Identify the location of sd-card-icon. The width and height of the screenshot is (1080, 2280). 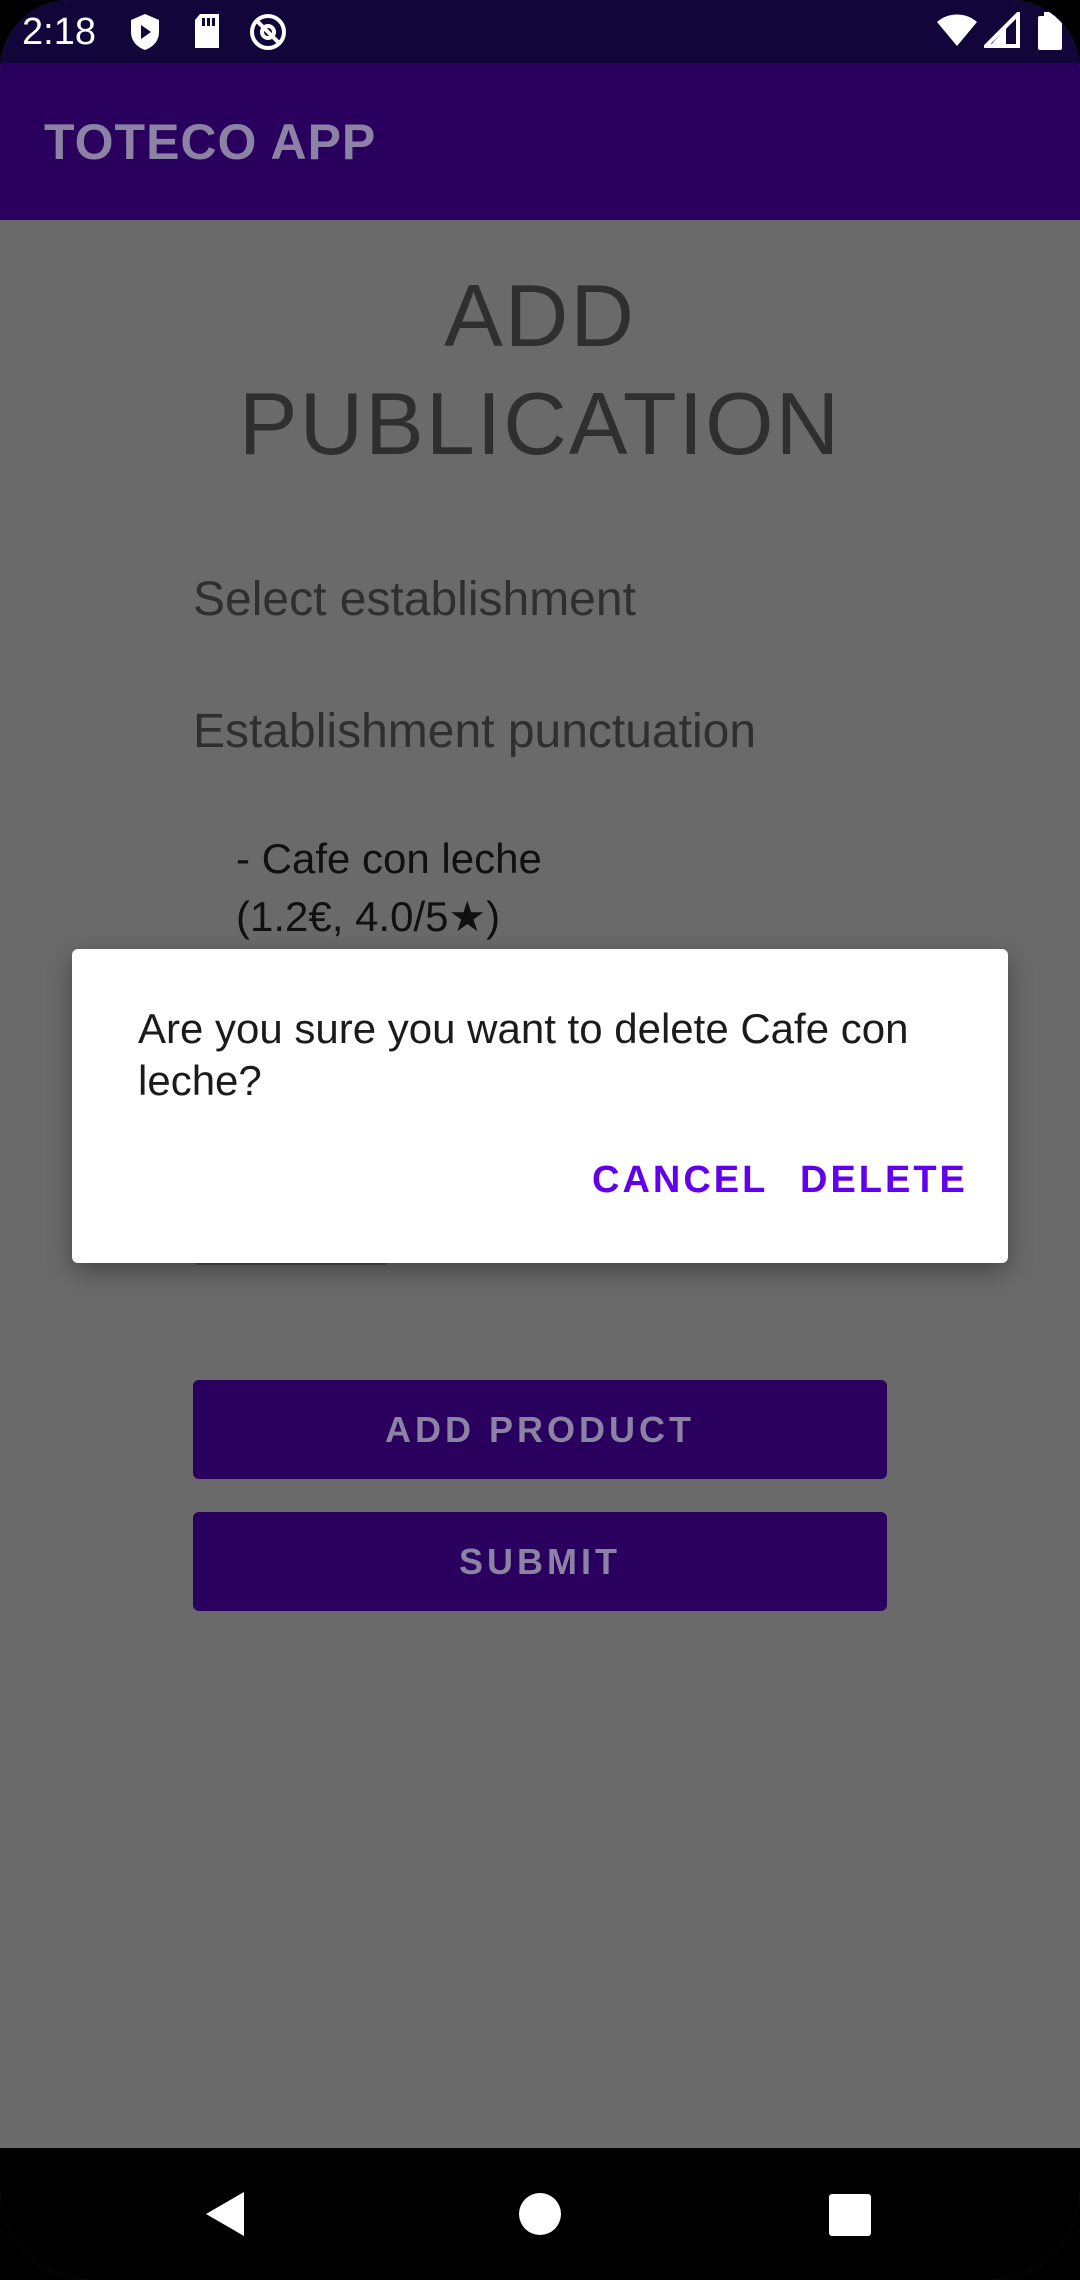
(207, 33).